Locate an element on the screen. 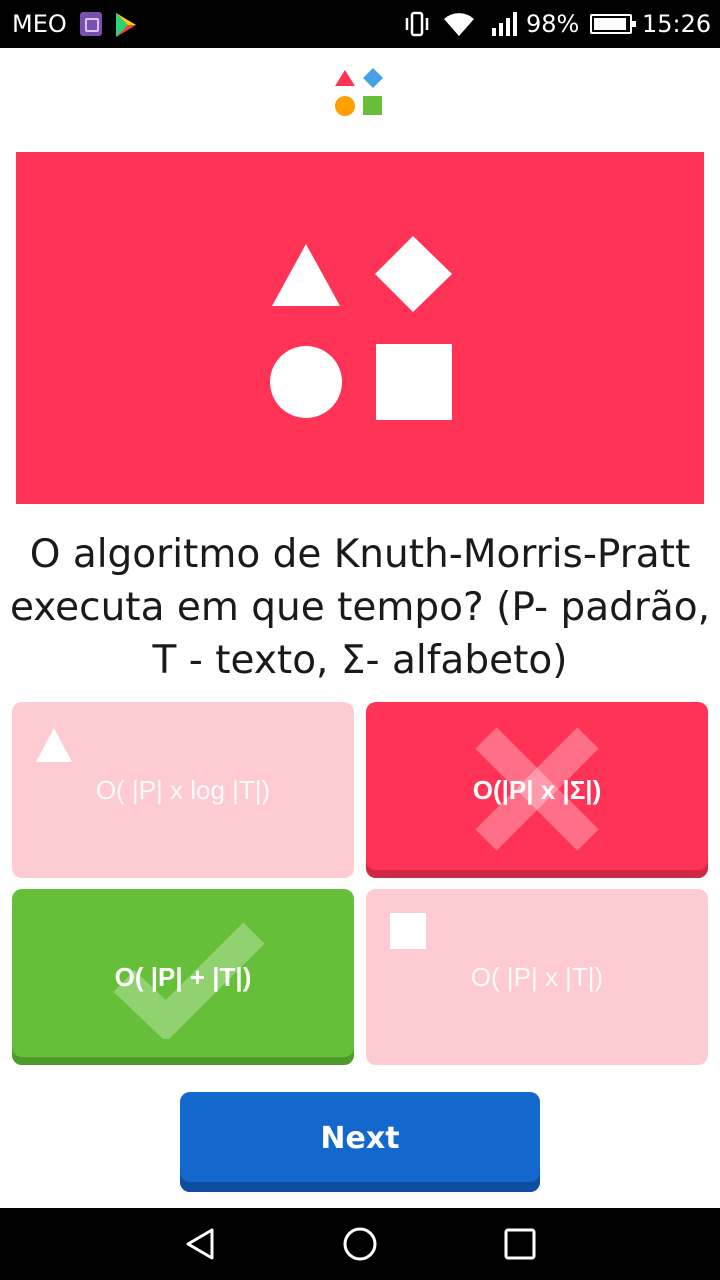 This screenshot has width=720, height=1280. battery-percentage: 98% is located at coordinates (553, 24).